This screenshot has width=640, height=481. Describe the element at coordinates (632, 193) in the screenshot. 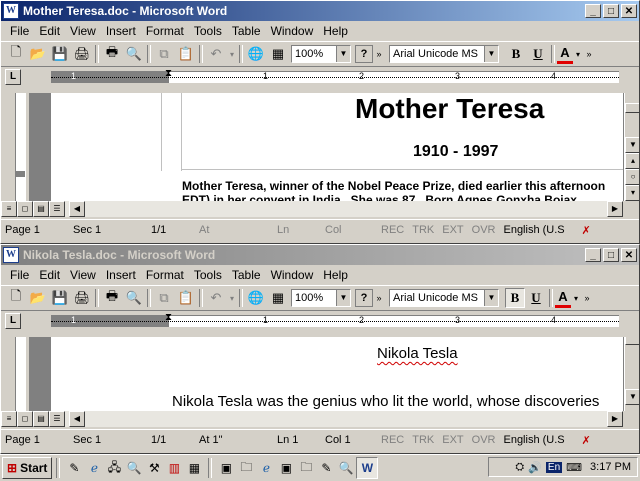

I see `next-page-icon: ▾` at that location.